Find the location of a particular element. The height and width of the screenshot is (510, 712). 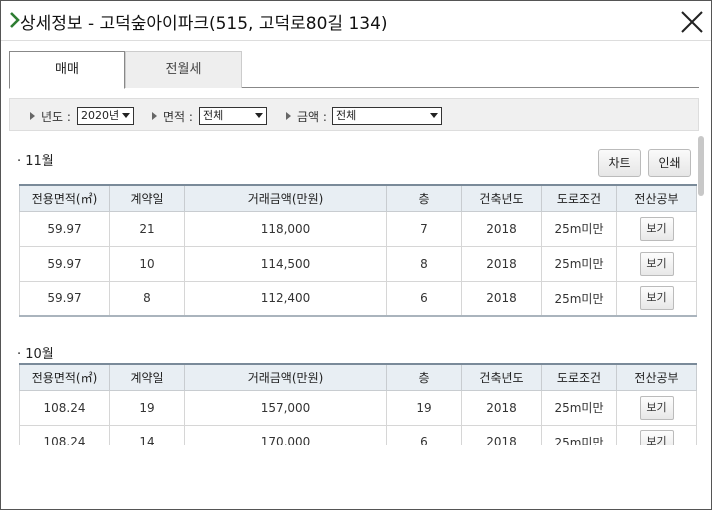

cell-day: 19 is located at coordinates (147, 407).